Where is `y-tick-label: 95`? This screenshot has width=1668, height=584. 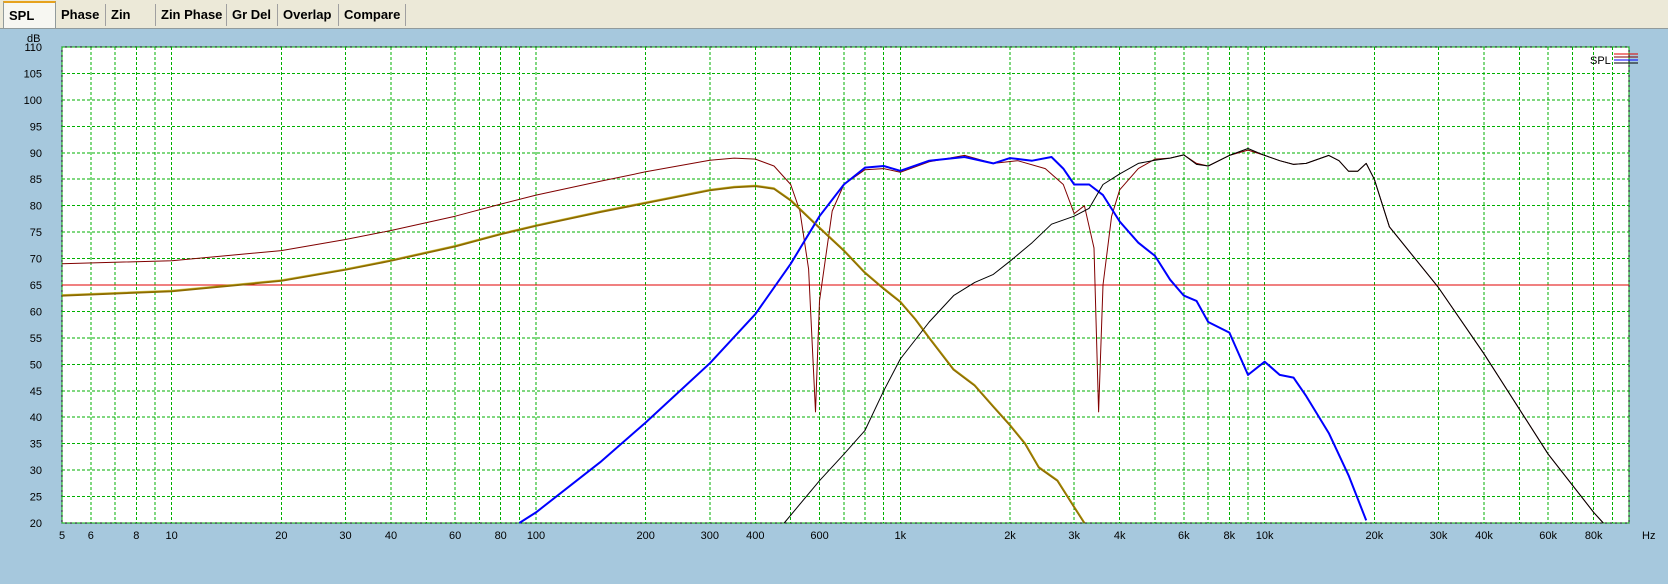
y-tick-label: 95 is located at coordinates (36, 127).